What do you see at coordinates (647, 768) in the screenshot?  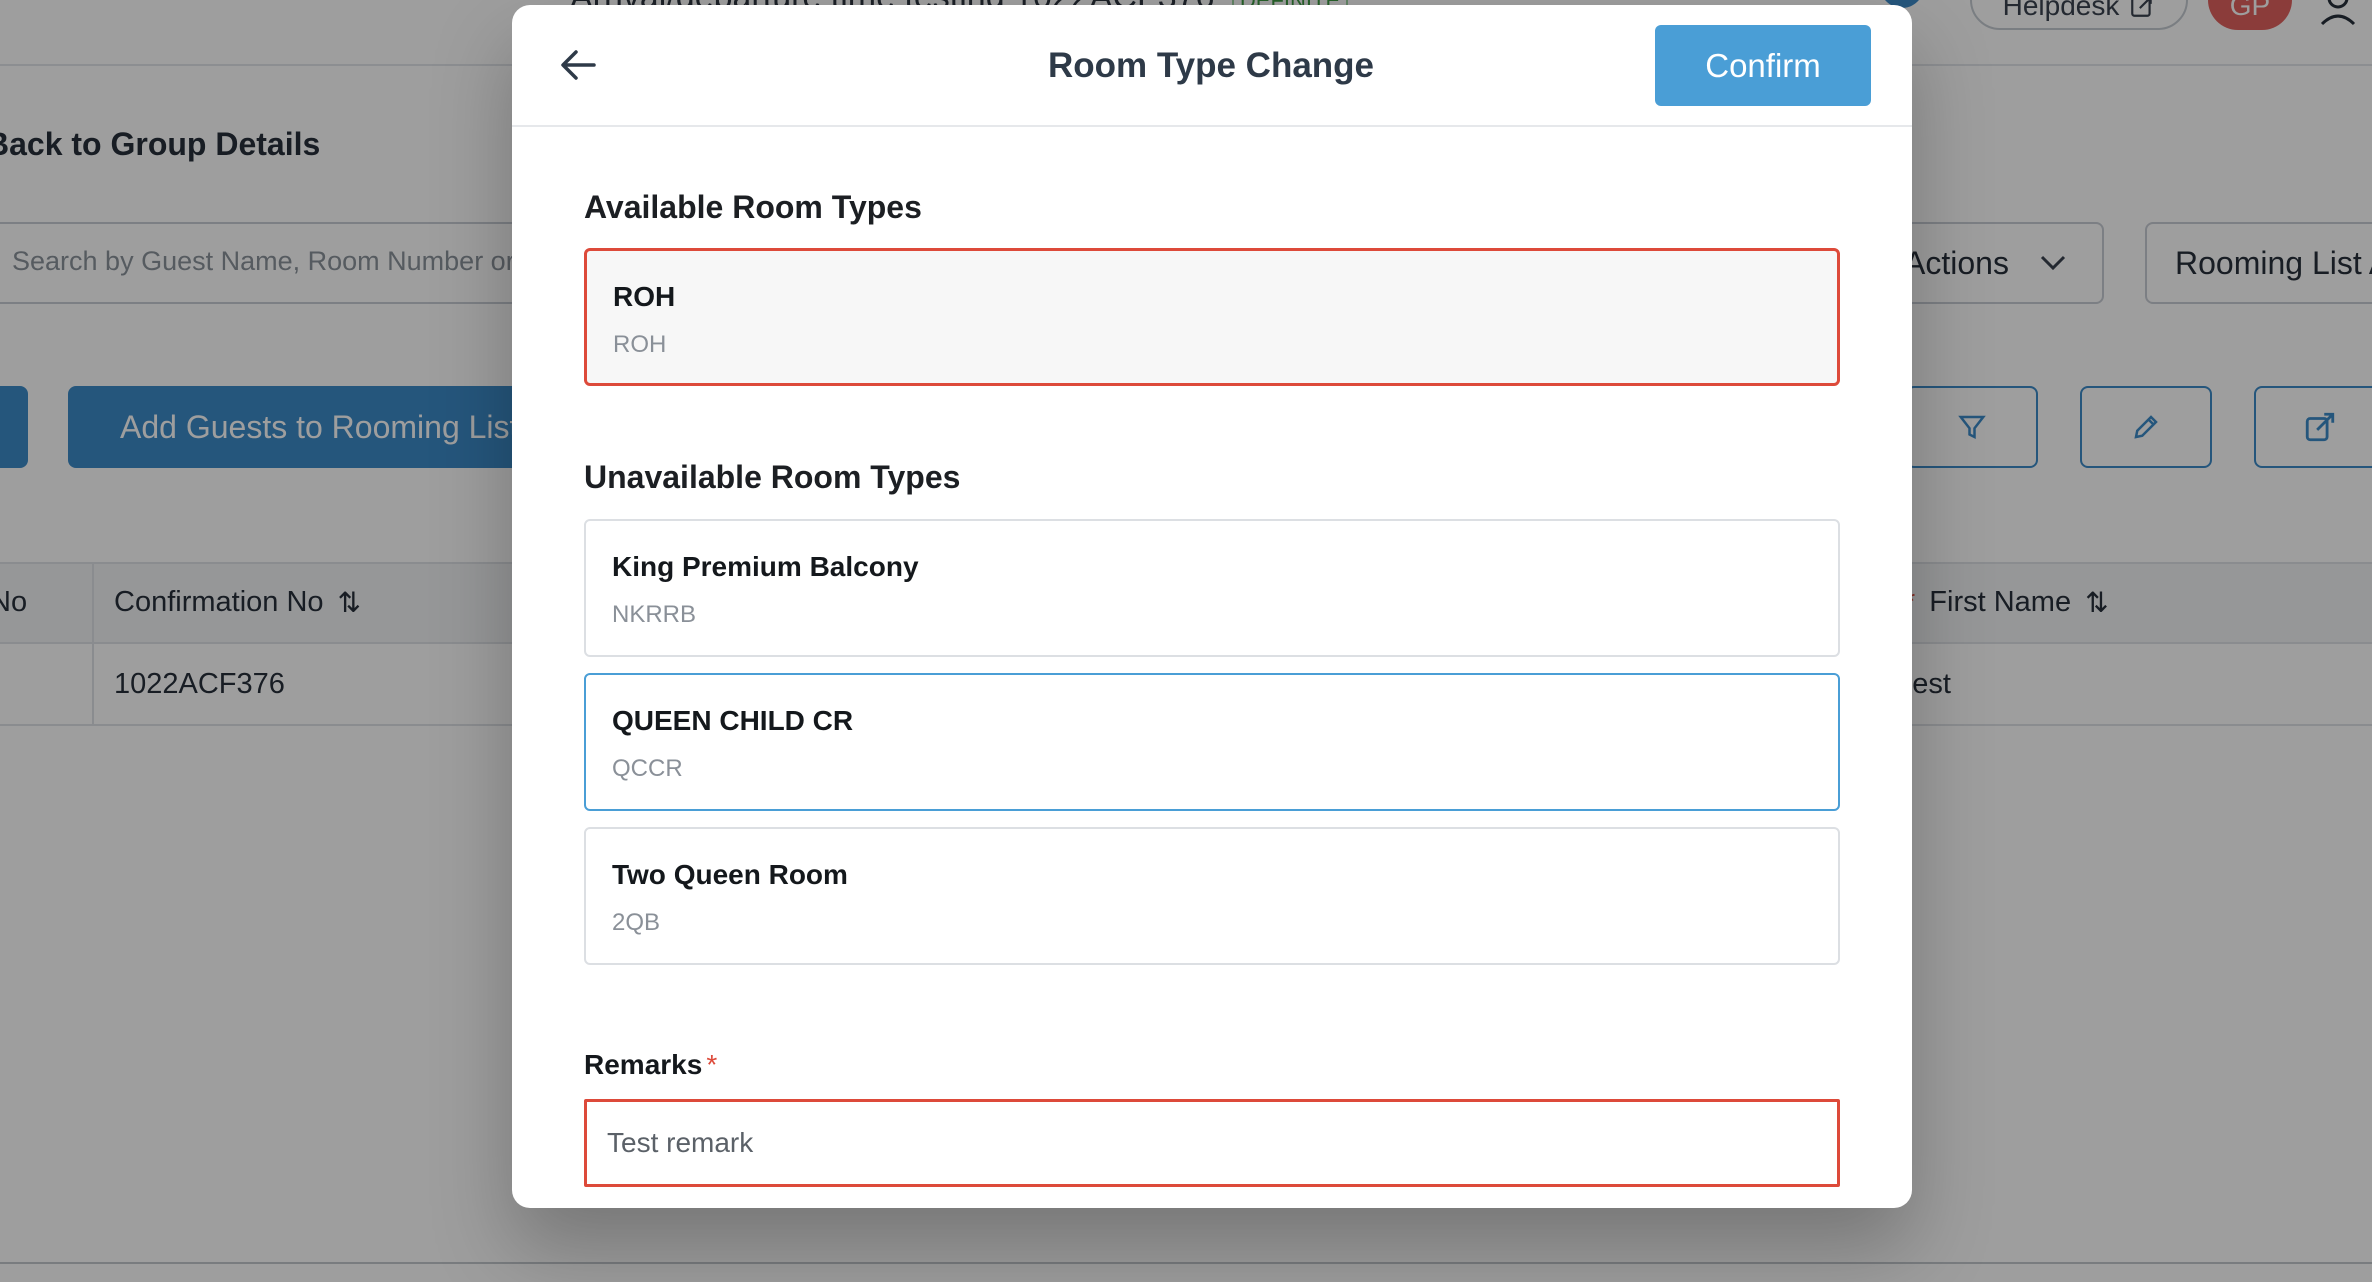 I see `room-type-code: QCCR` at bounding box center [647, 768].